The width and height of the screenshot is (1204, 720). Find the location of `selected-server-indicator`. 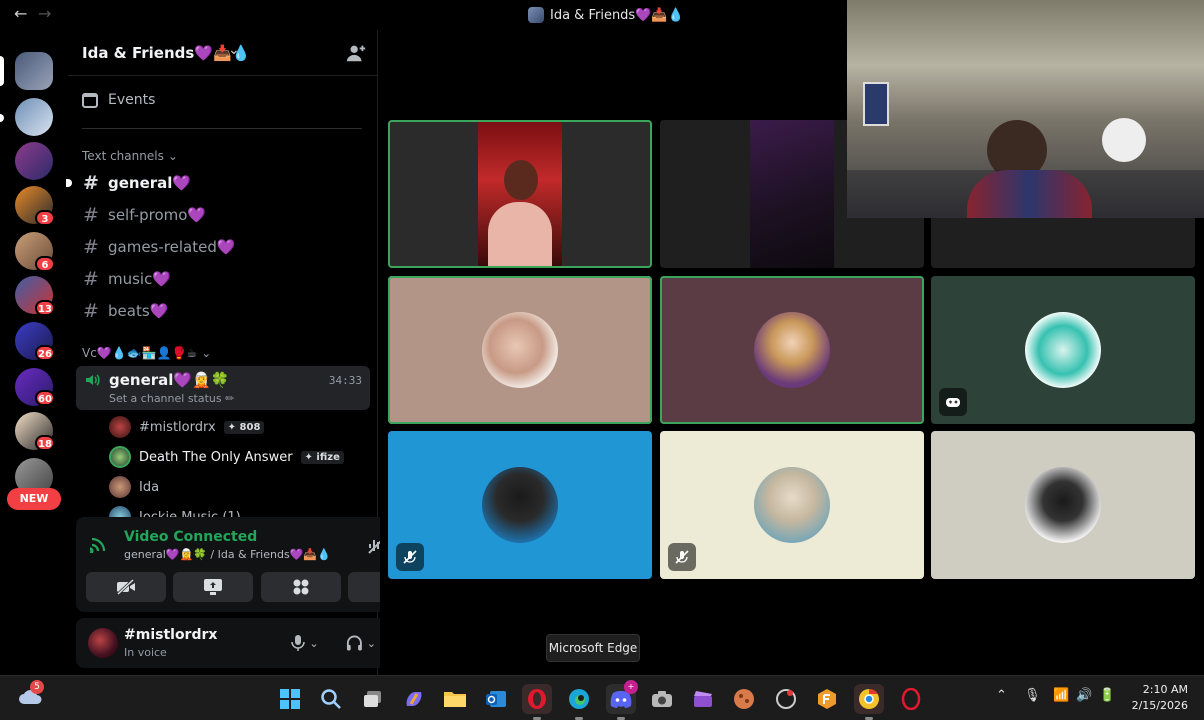

selected-server-indicator is located at coordinates (2, 71).